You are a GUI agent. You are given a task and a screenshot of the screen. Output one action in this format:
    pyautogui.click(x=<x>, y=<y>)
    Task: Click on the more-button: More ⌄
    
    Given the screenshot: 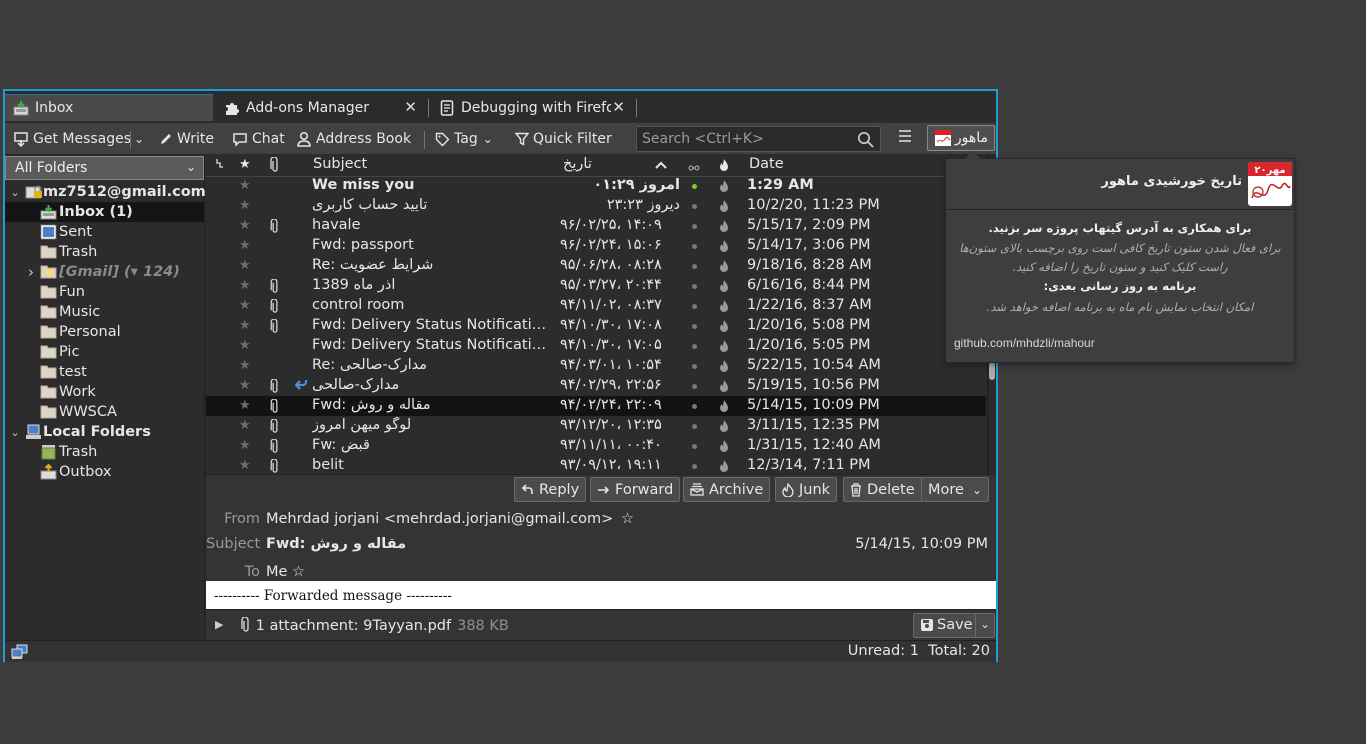 What is the action you would take?
    pyautogui.click(x=955, y=489)
    